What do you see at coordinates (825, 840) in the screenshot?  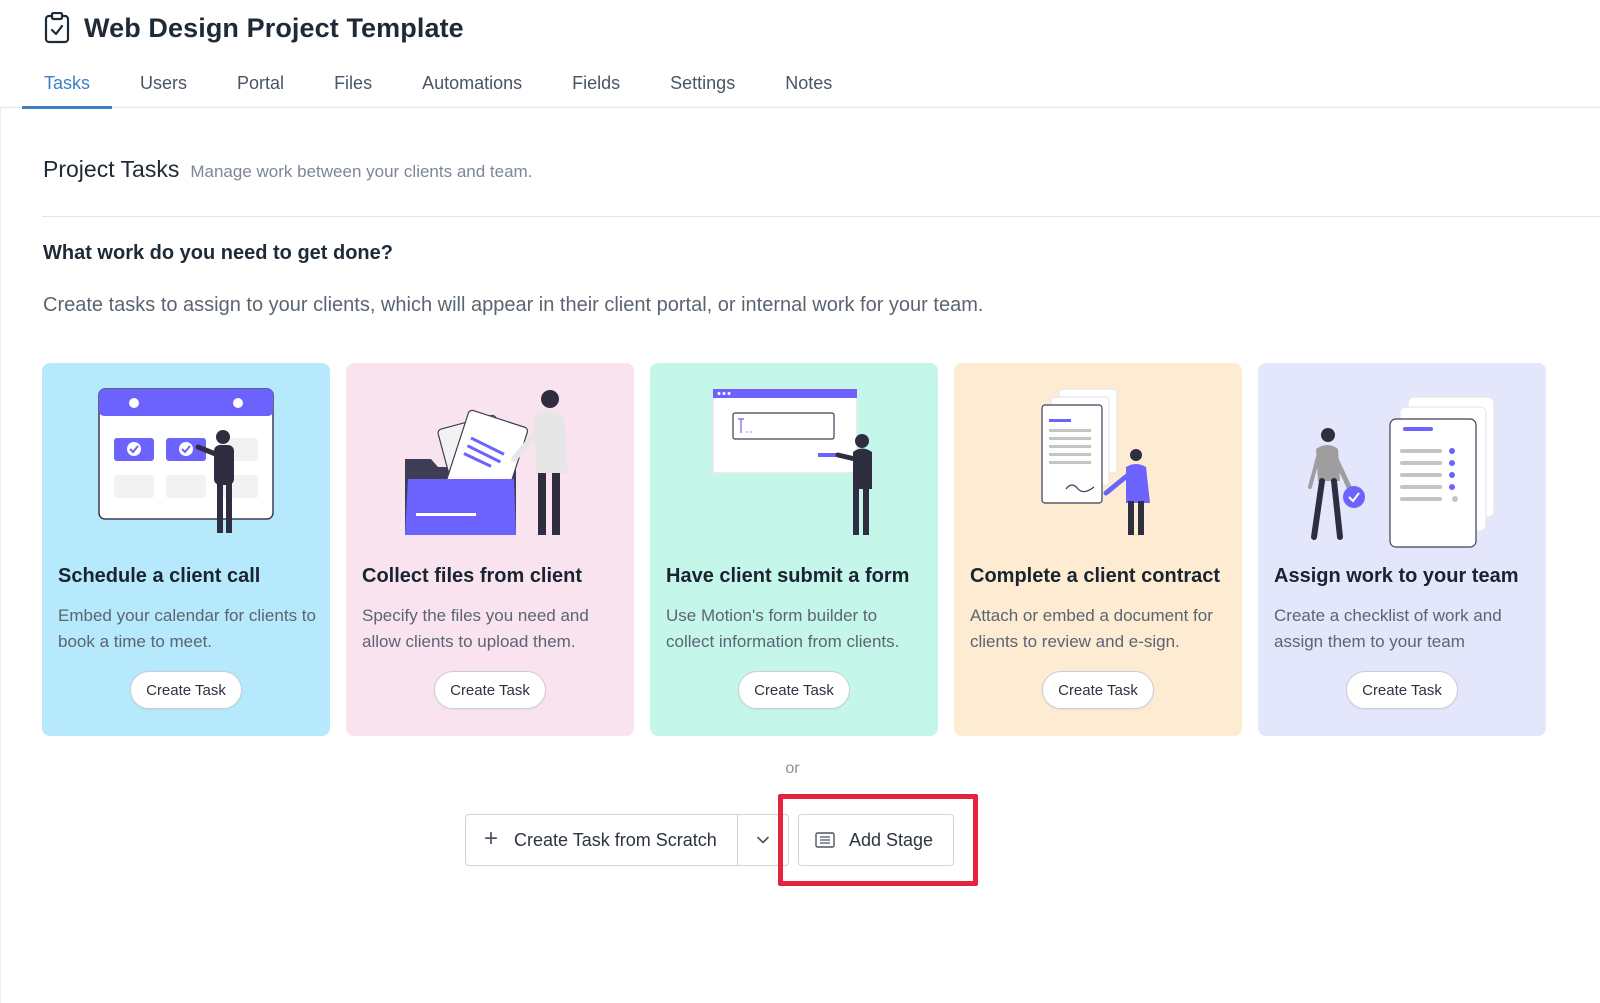 I see `stage-list-icon` at bounding box center [825, 840].